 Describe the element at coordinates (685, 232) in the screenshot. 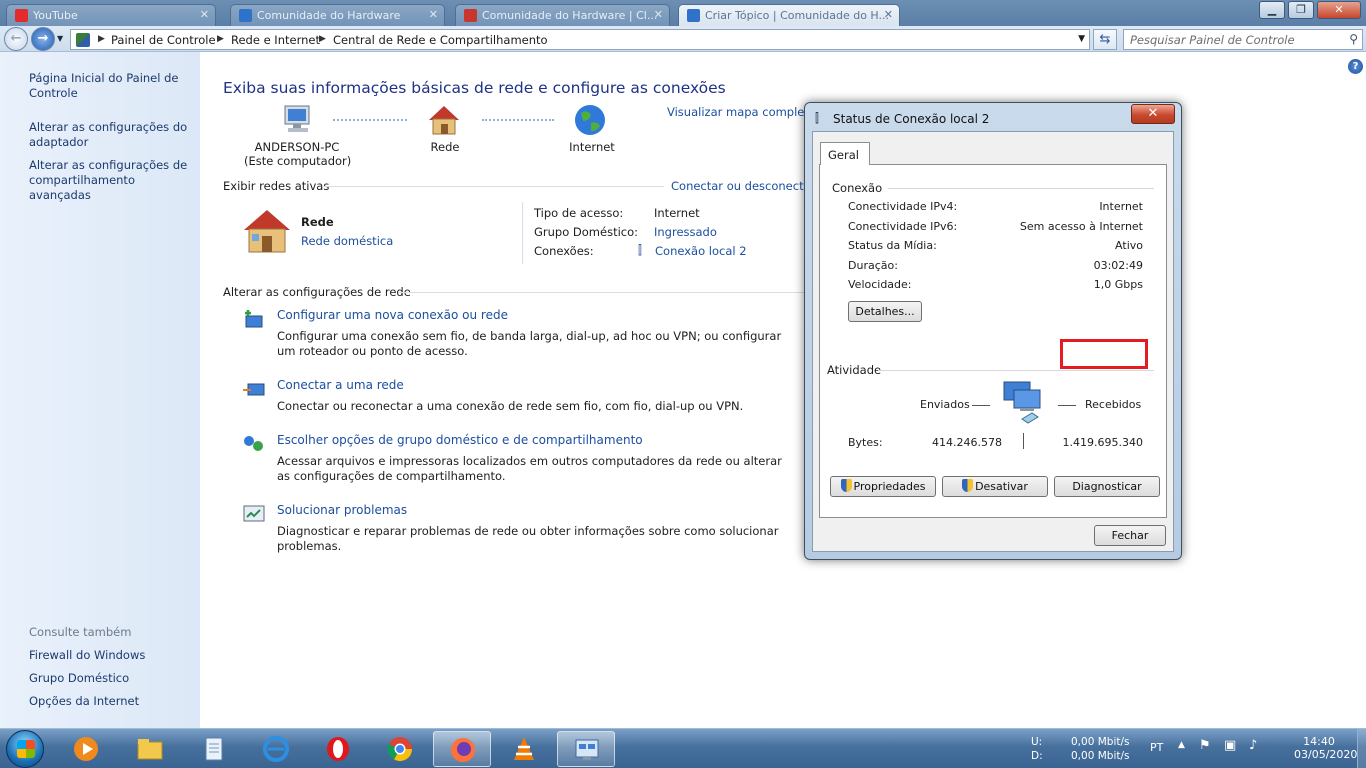

I see `homegroup-value-link: Ingressado` at that location.